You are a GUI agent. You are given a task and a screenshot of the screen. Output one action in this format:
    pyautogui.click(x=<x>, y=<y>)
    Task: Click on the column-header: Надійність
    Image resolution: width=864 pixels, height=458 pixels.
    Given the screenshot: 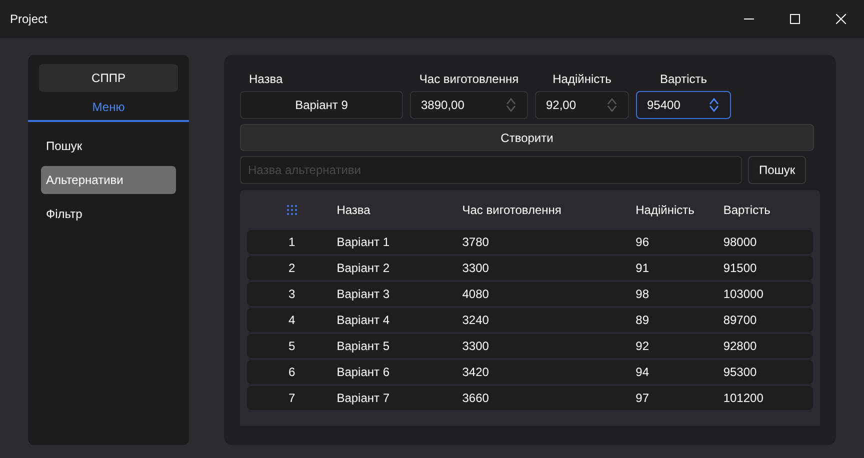 What is the action you would take?
    pyautogui.click(x=666, y=210)
    